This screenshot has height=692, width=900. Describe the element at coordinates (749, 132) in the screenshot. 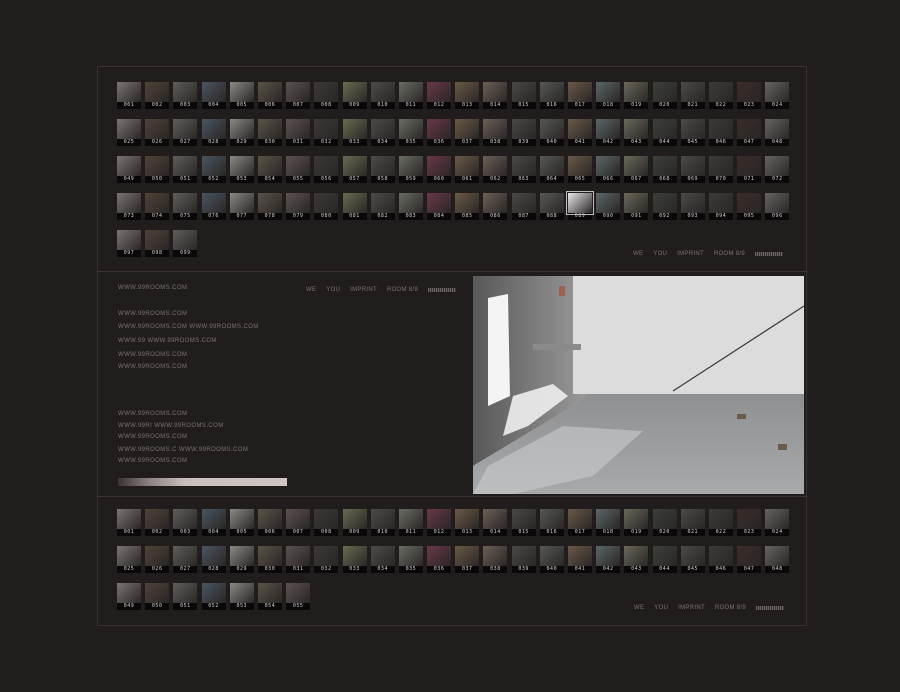

I see `room-thumbnail: 047` at that location.